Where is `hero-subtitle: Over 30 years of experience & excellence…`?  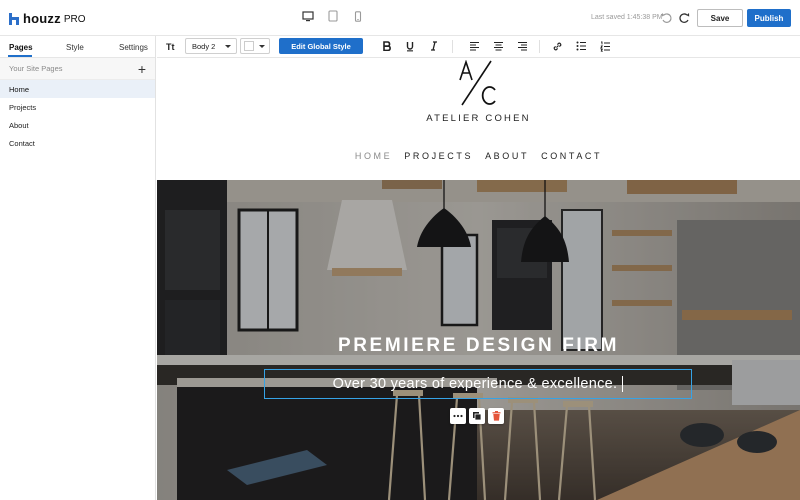
hero-subtitle: Over 30 years of experience & excellence… is located at coordinates (475, 384).